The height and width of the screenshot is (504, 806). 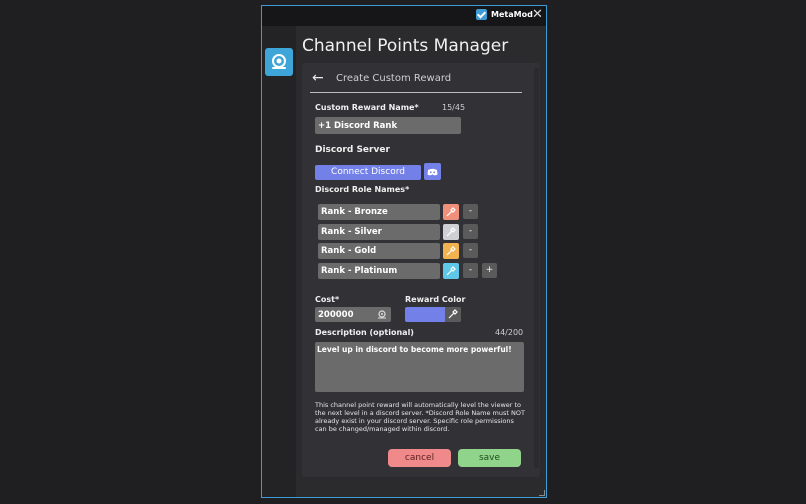 What do you see at coordinates (404, 16) in the screenshot?
I see `title-bar: MetaMod ✕` at bounding box center [404, 16].